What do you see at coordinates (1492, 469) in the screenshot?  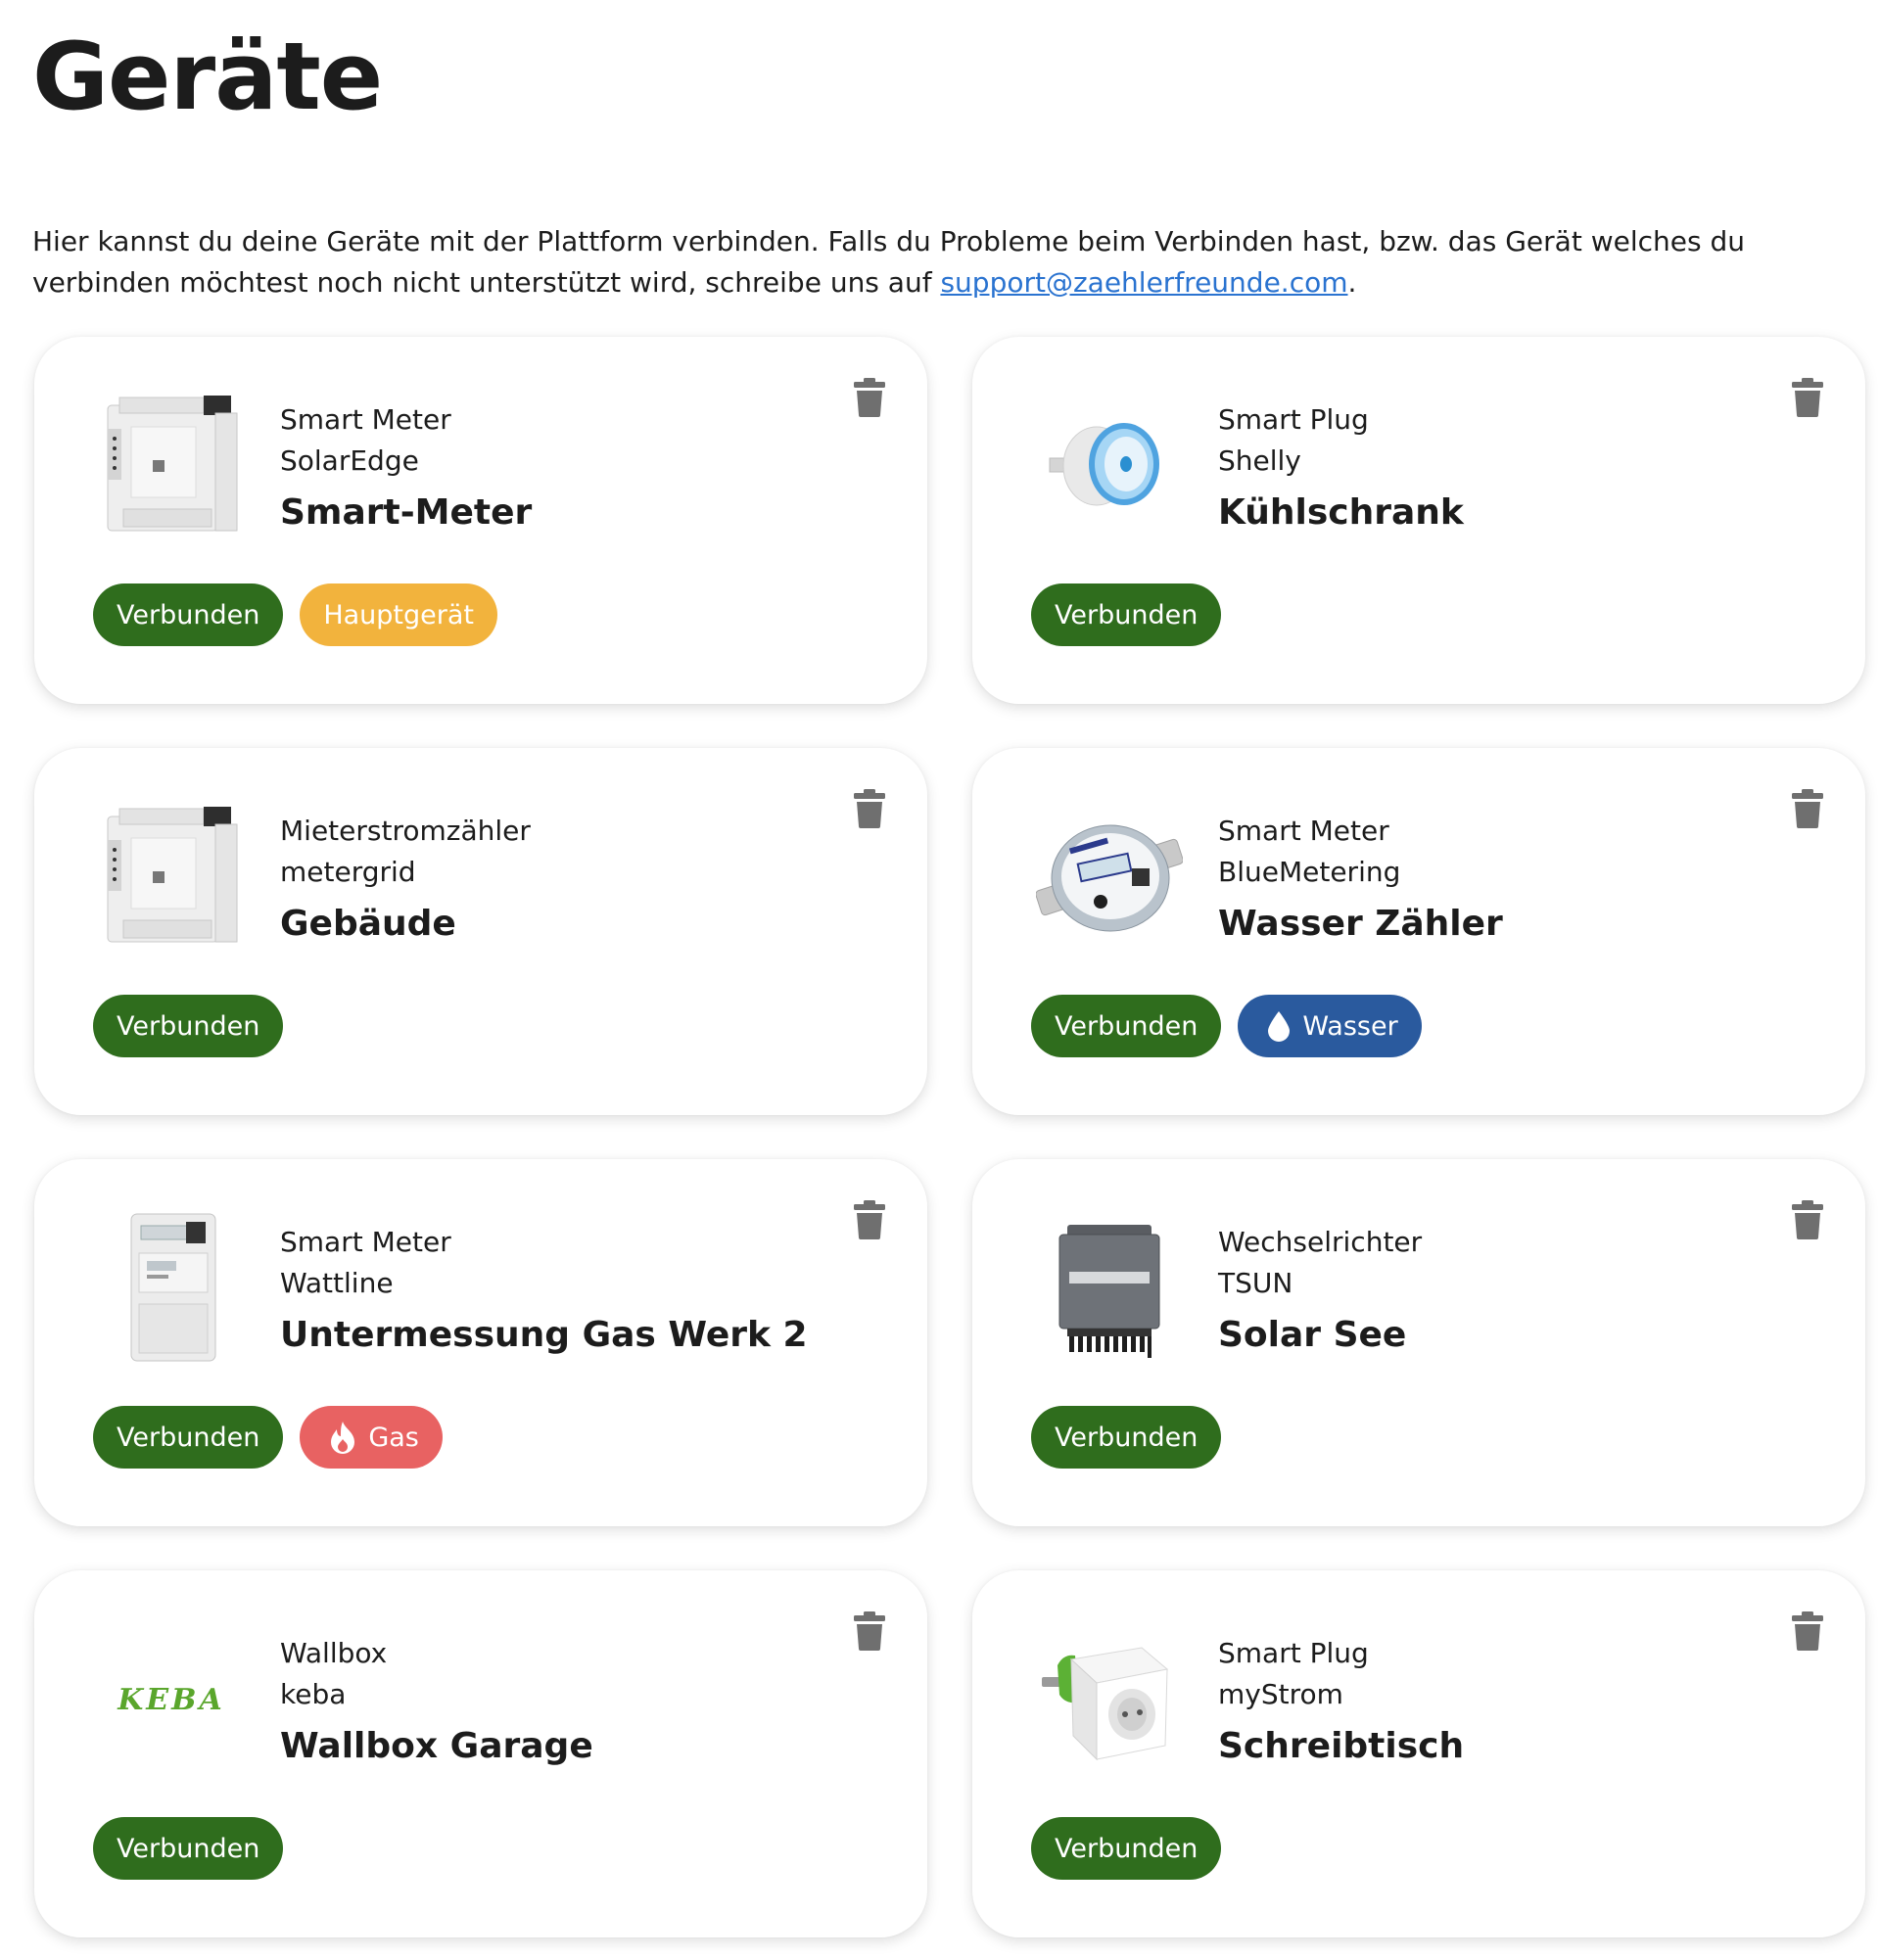 I see `device-info: Smart Plug Shelly Kühlschrank` at bounding box center [1492, 469].